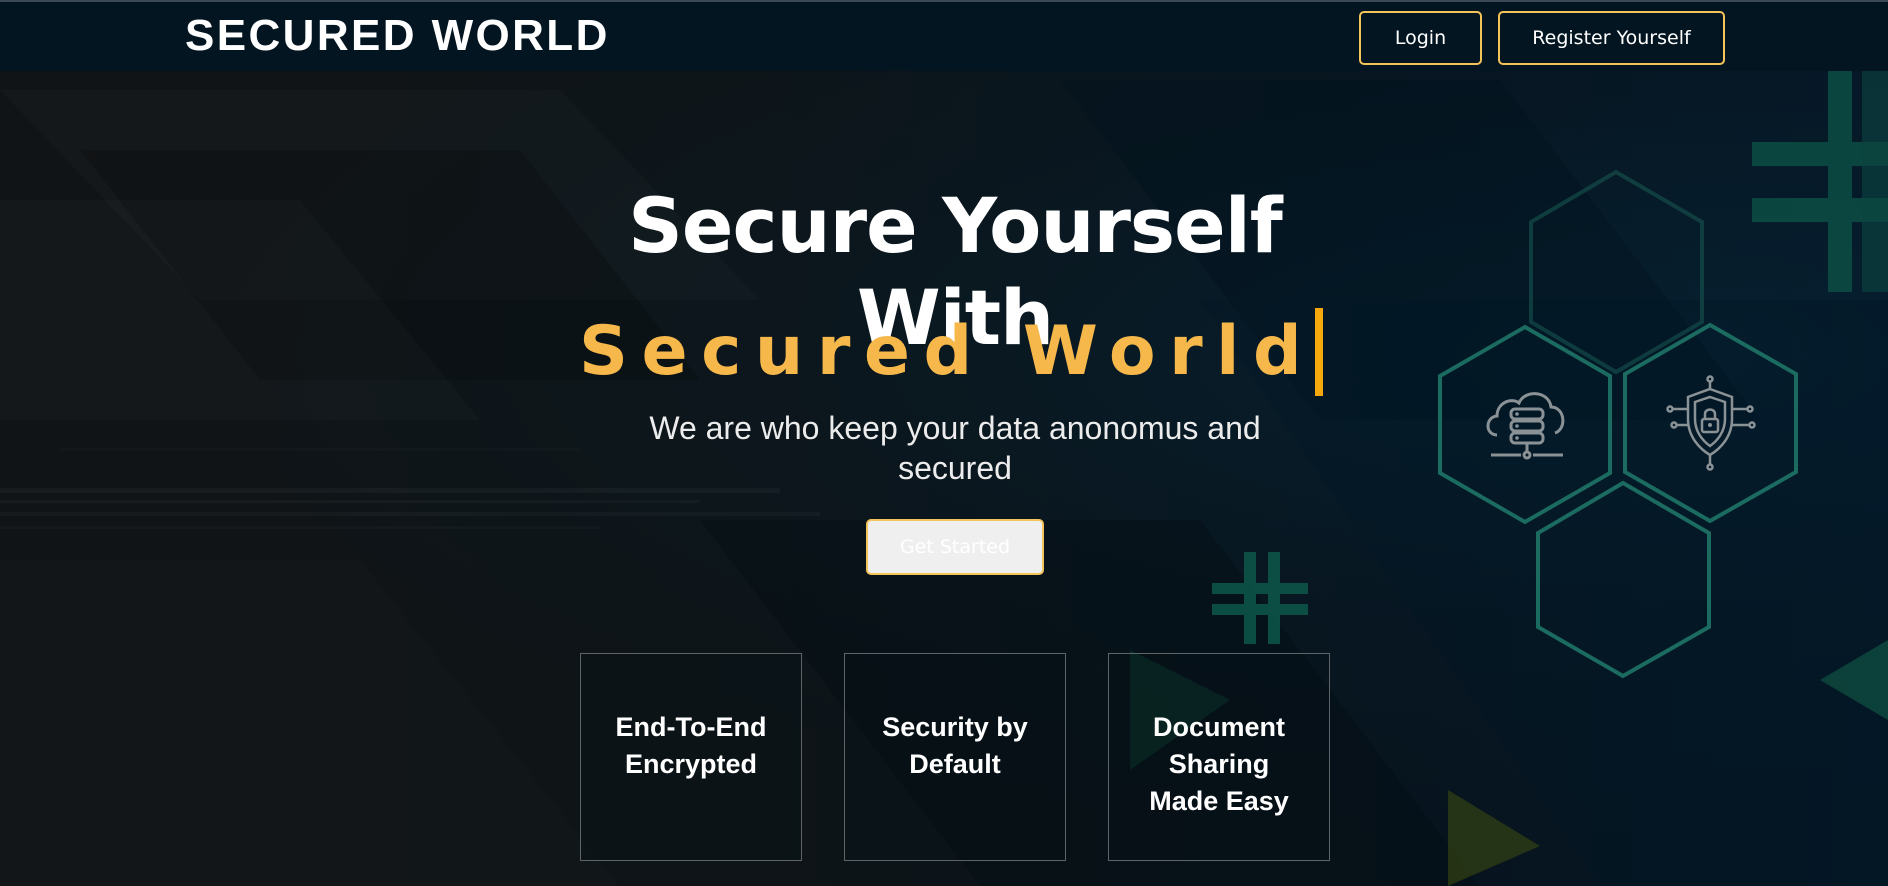  Describe the element at coordinates (944, 35) in the screenshot. I see `navbar: SECURED WORLD Login Register Yourself` at that location.